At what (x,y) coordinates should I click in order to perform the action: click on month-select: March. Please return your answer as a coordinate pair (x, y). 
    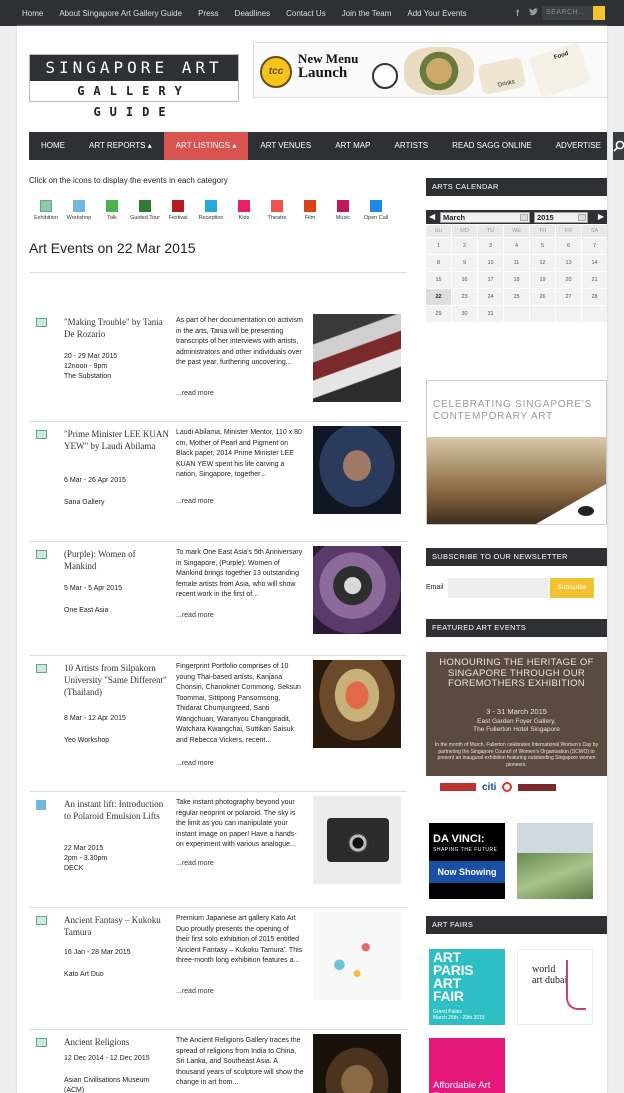
    Looking at the image, I should click on (485, 217).